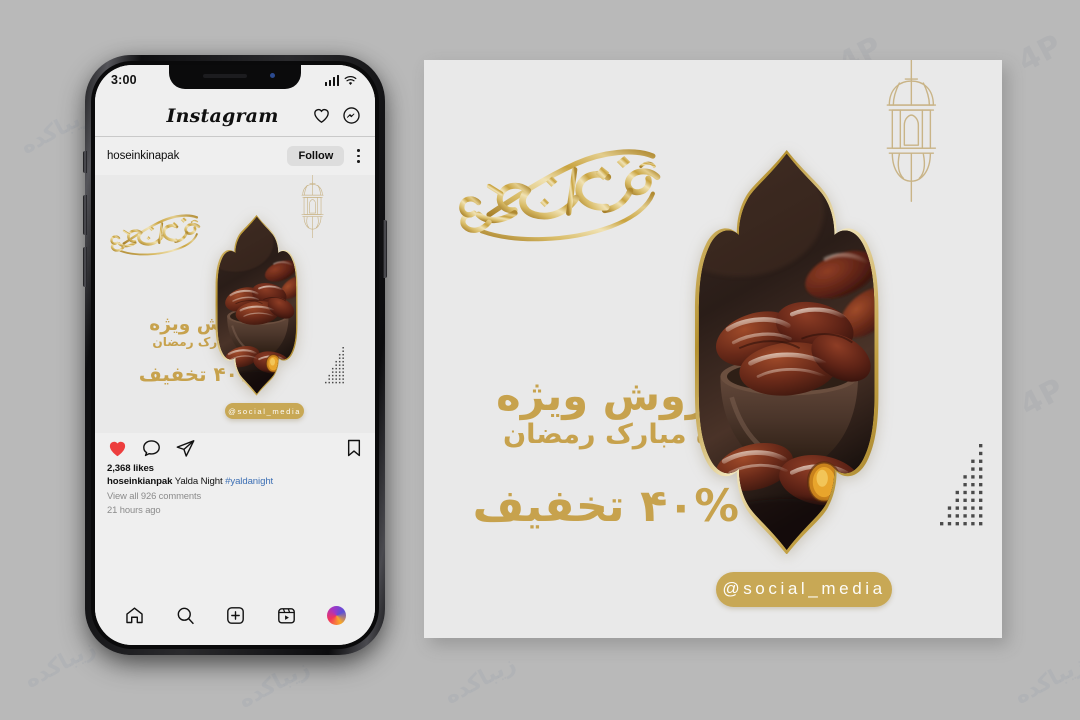  What do you see at coordinates (235, 448) in the screenshot?
I see `post-actions` at bounding box center [235, 448].